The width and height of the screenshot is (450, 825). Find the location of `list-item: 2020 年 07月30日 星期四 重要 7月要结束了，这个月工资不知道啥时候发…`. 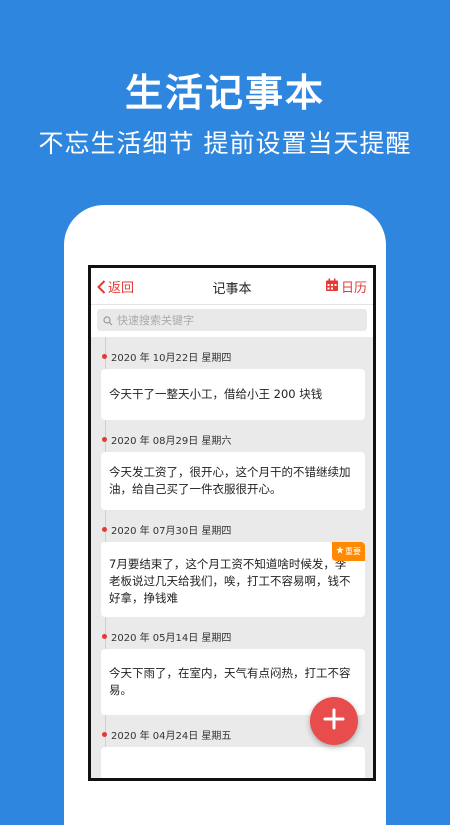

list-item: 2020 年 07月30日 星期四 重要 7月要结束了，这个月工资不知道啥时候发… is located at coordinates (232, 566).